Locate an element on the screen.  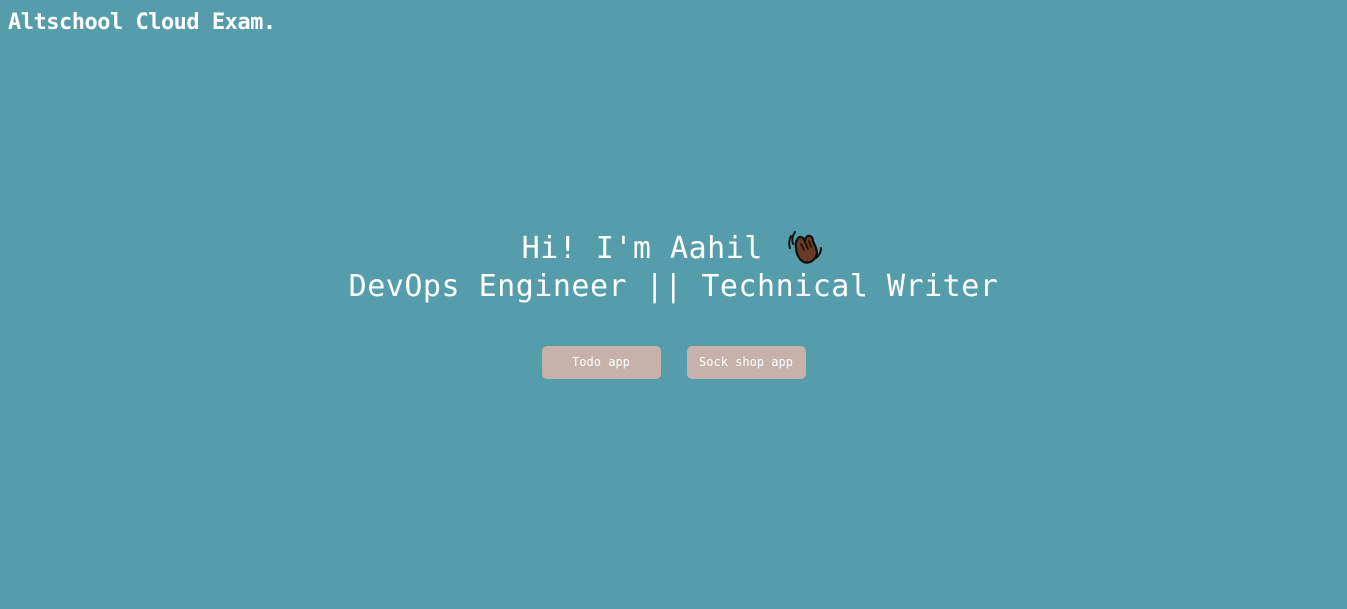
app-buttons: Todo app Sock shop app is located at coordinates (673, 362).